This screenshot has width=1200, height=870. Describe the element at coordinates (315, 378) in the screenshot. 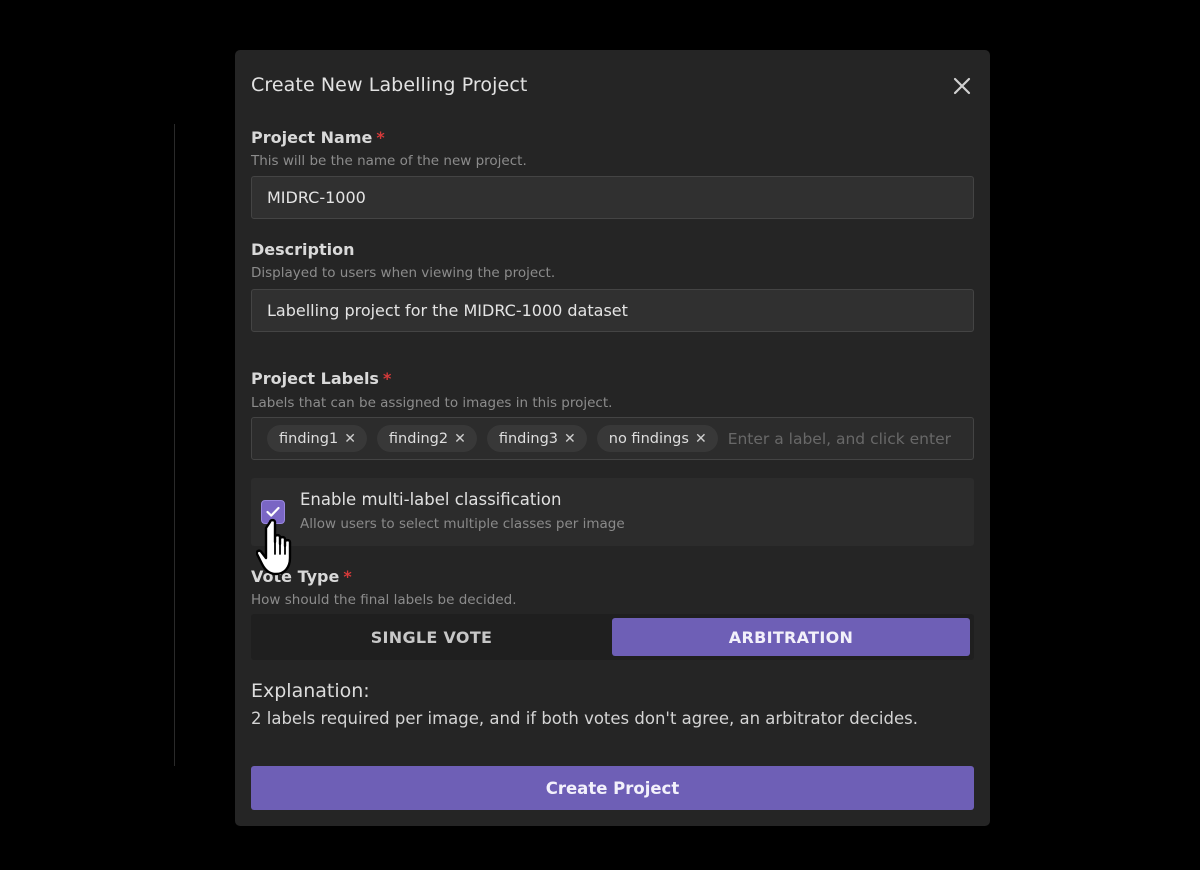

I see `project-labels-label-text: Project Labels` at that location.